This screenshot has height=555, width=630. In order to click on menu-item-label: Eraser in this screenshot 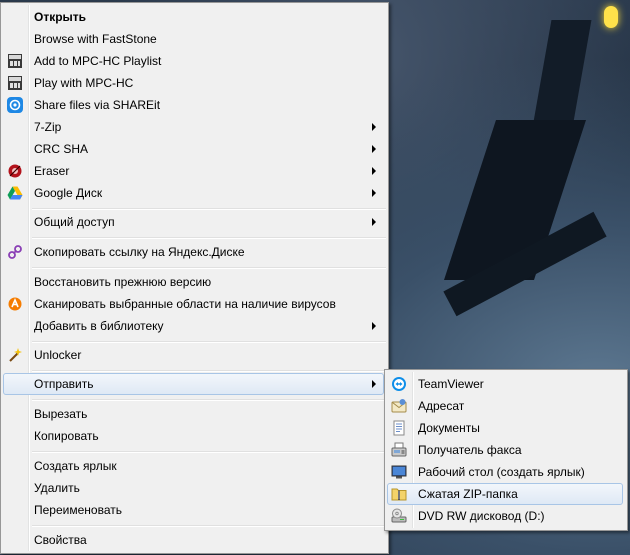, I will do `click(52, 171)`.